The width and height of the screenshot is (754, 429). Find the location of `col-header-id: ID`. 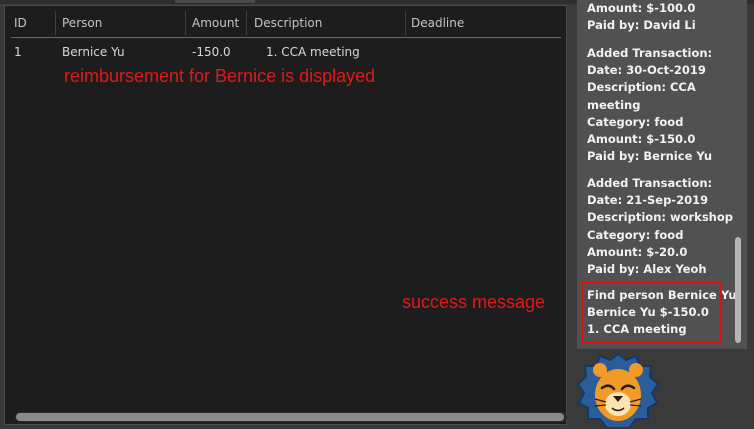

col-header-id: ID is located at coordinates (20, 23).